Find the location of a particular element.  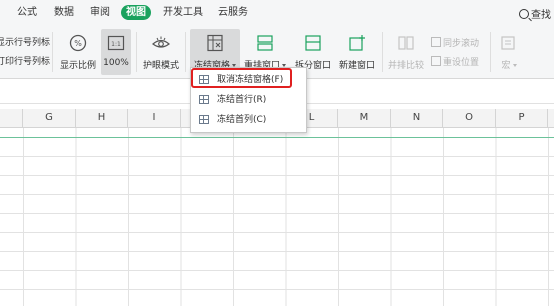

search-button: 查找 is located at coordinates (535, 13).